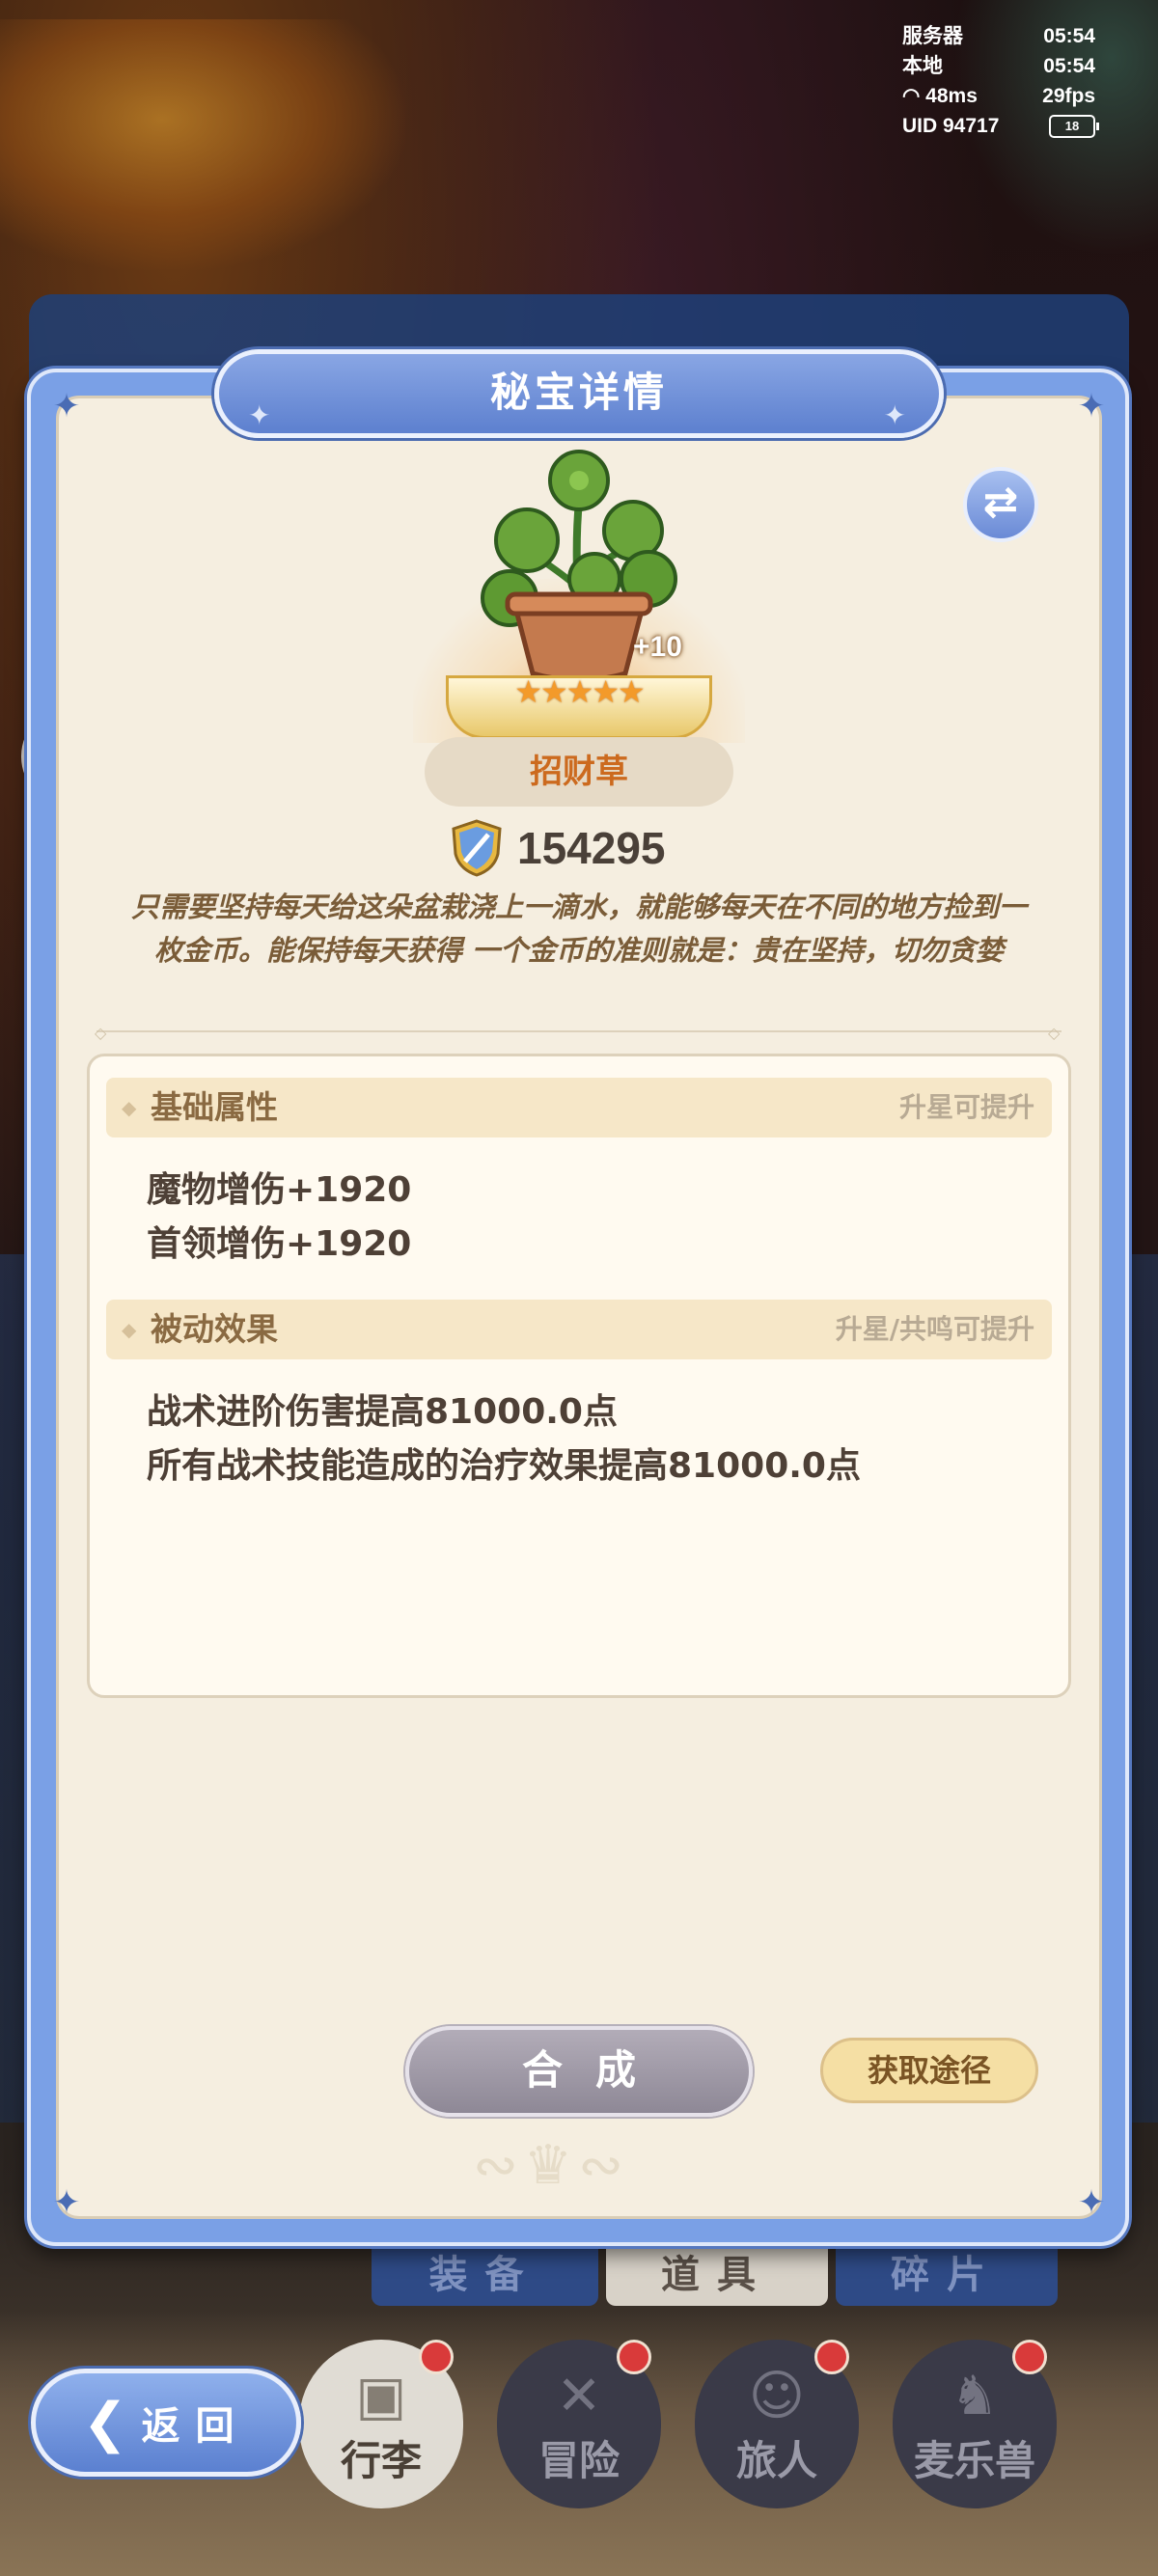  What do you see at coordinates (591, 848) in the screenshot?
I see `power-value: 154295` at bounding box center [591, 848].